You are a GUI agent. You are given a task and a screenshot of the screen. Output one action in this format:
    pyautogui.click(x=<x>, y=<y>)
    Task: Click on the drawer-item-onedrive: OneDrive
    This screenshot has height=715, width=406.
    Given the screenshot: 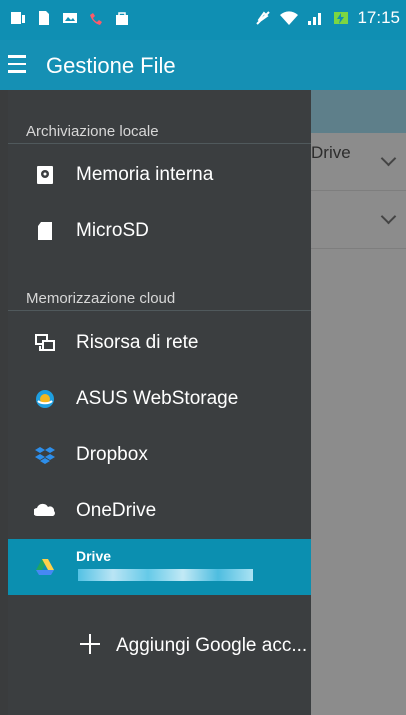 What is the action you would take?
    pyautogui.click(x=159, y=511)
    